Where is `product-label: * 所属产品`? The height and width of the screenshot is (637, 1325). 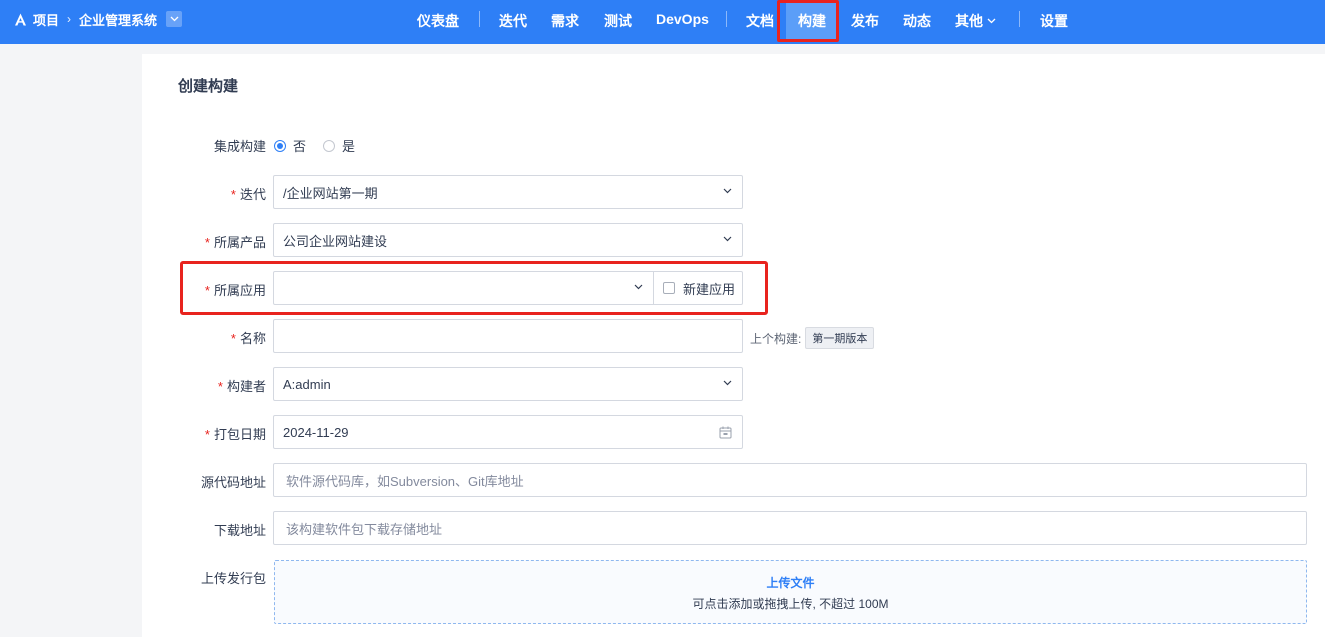 product-label: * 所属产品 is located at coordinates (235, 242).